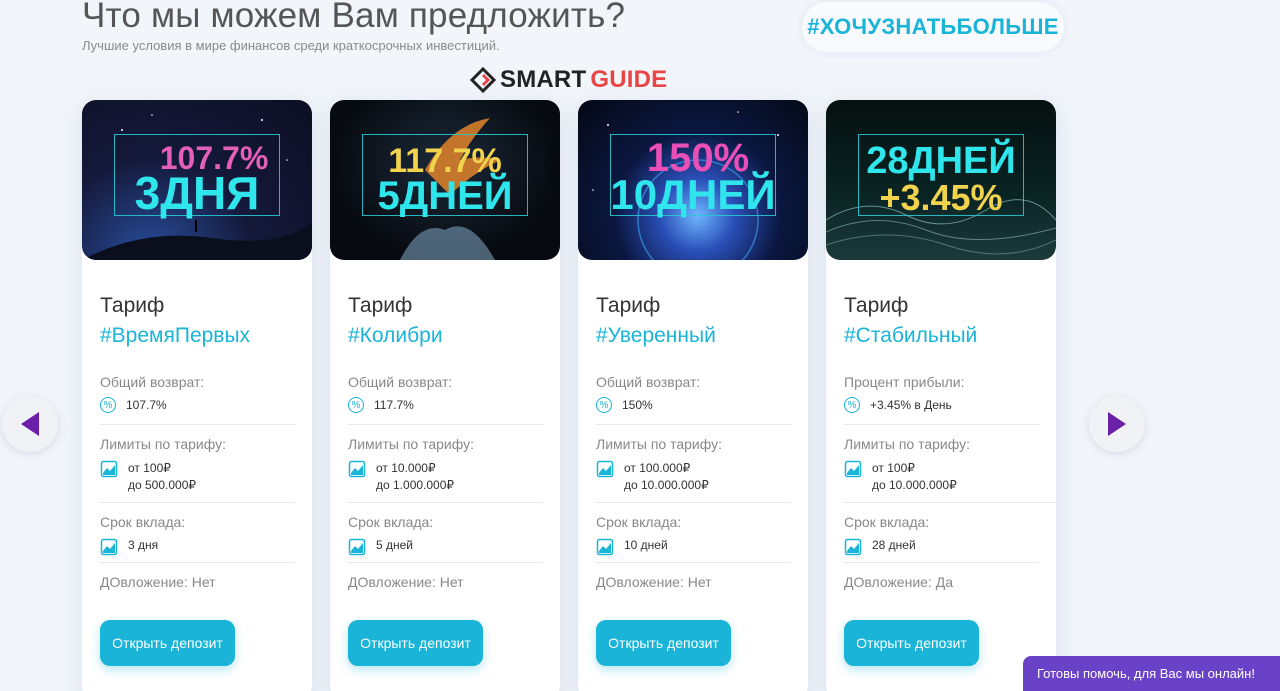  What do you see at coordinates (395, 545) in the screenshot?
I see `term-value: 5 дней` at bounding box center [395, 545].